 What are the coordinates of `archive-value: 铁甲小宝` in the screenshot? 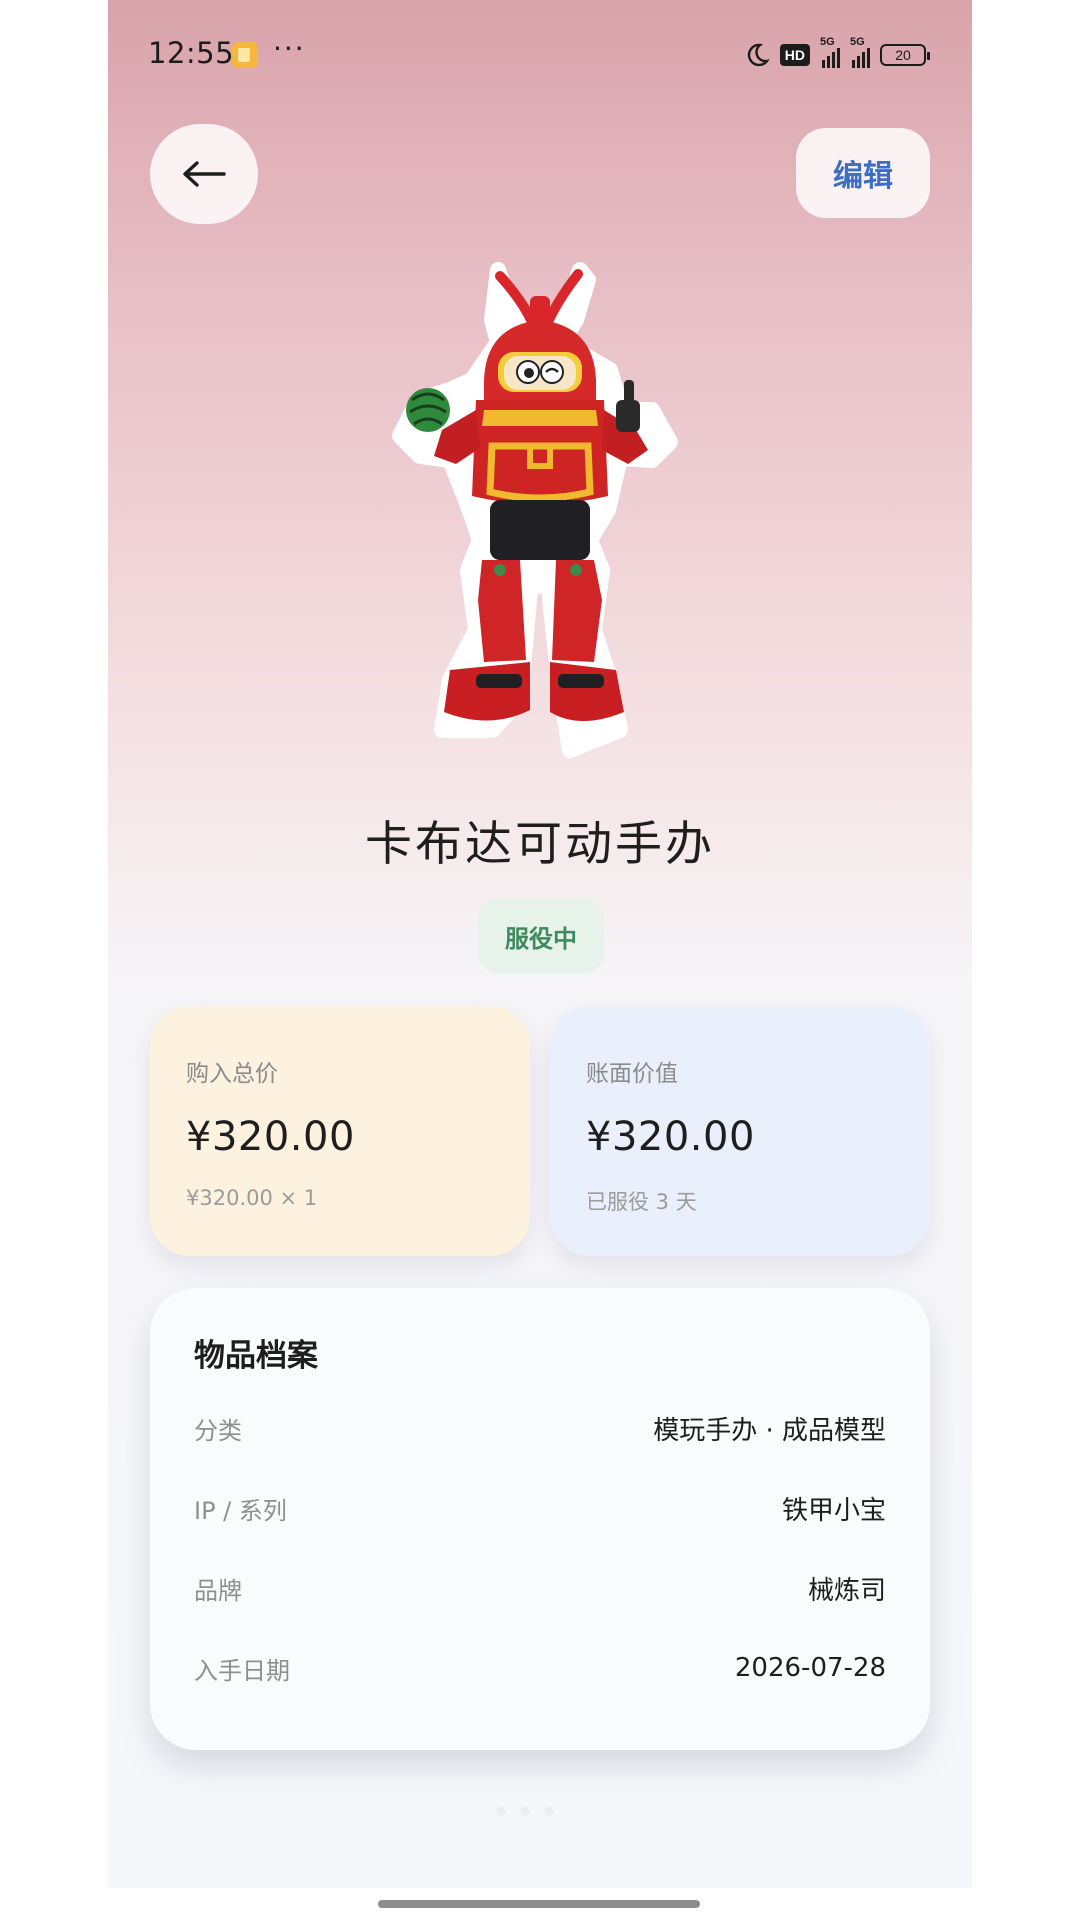 It's located at (833, 1510).